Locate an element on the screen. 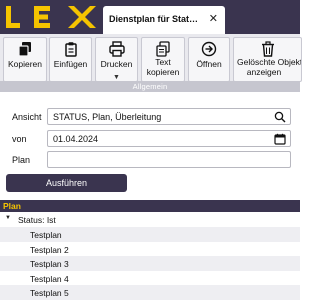  text-copy-label-line1: Text is located at coordinates (163, 62).